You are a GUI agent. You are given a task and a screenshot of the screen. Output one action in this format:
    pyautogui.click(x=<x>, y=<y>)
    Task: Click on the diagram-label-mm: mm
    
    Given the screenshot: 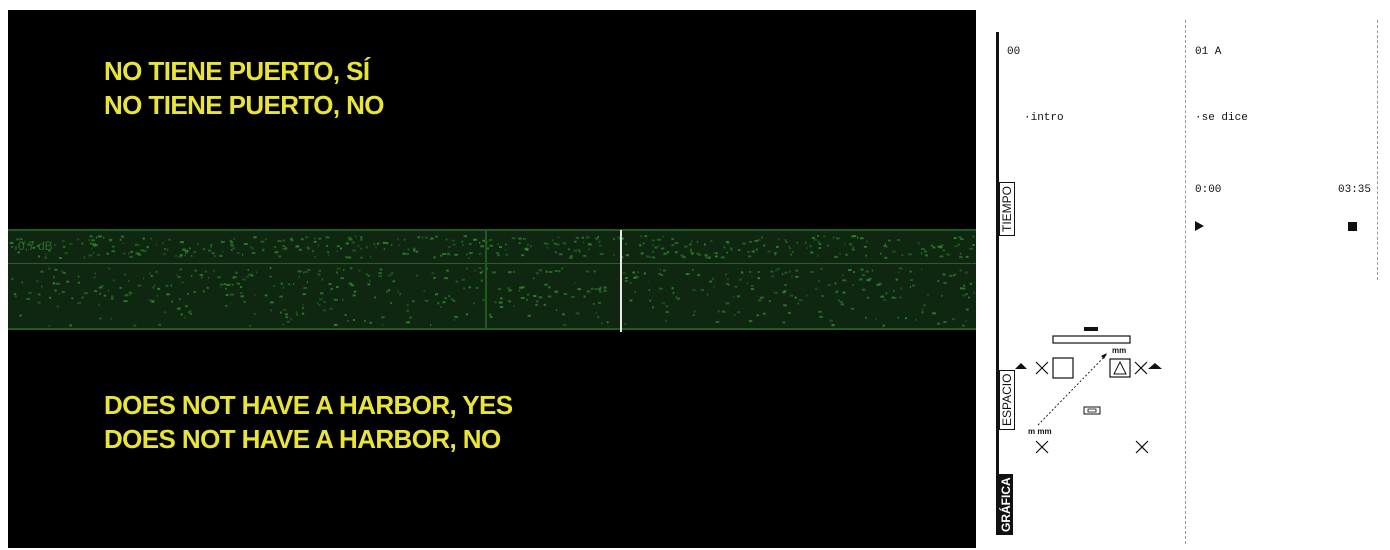 What is the action you would take?
    pyautogui.click(x=1119, y=350)
    